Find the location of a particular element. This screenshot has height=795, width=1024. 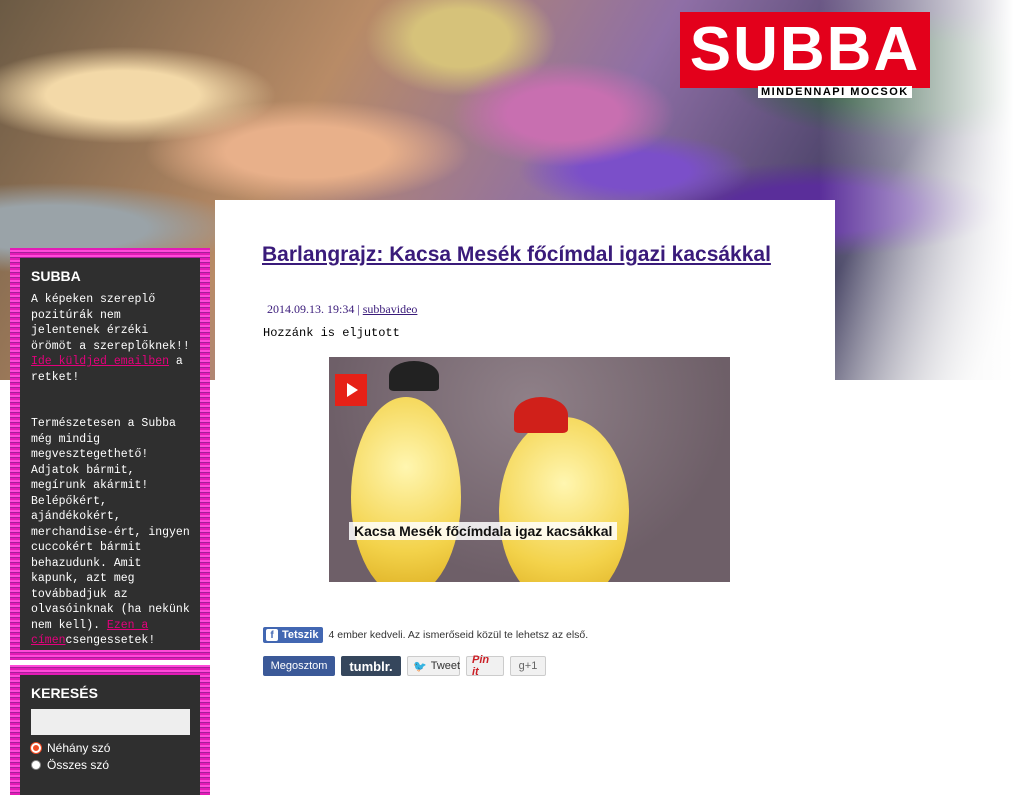

post-meta: 2014.09.13. 19:34 | subbavideo is located at coordinates (342, 309).